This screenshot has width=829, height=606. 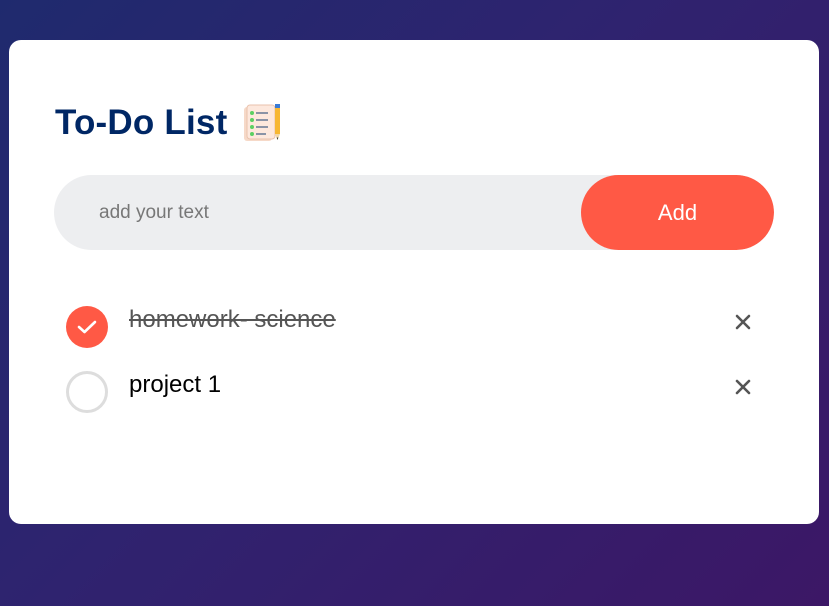 I want to click on list-item: homework- science, so click(x=421, y=326).